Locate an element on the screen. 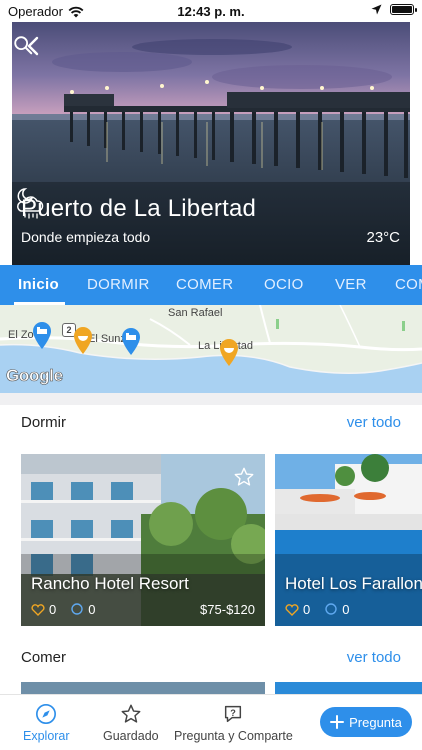 The image size is (422, 750). see-all-comer-link: ver todo is located at coordinates (374, 657).